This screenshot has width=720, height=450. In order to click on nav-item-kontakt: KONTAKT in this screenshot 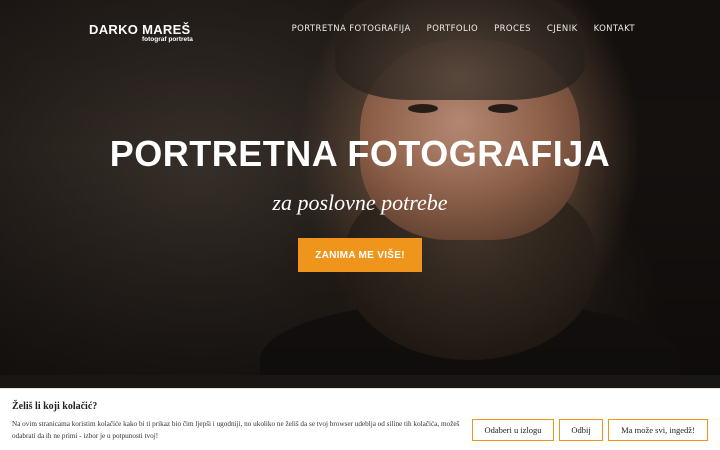, I will do `click(614, 29)`.